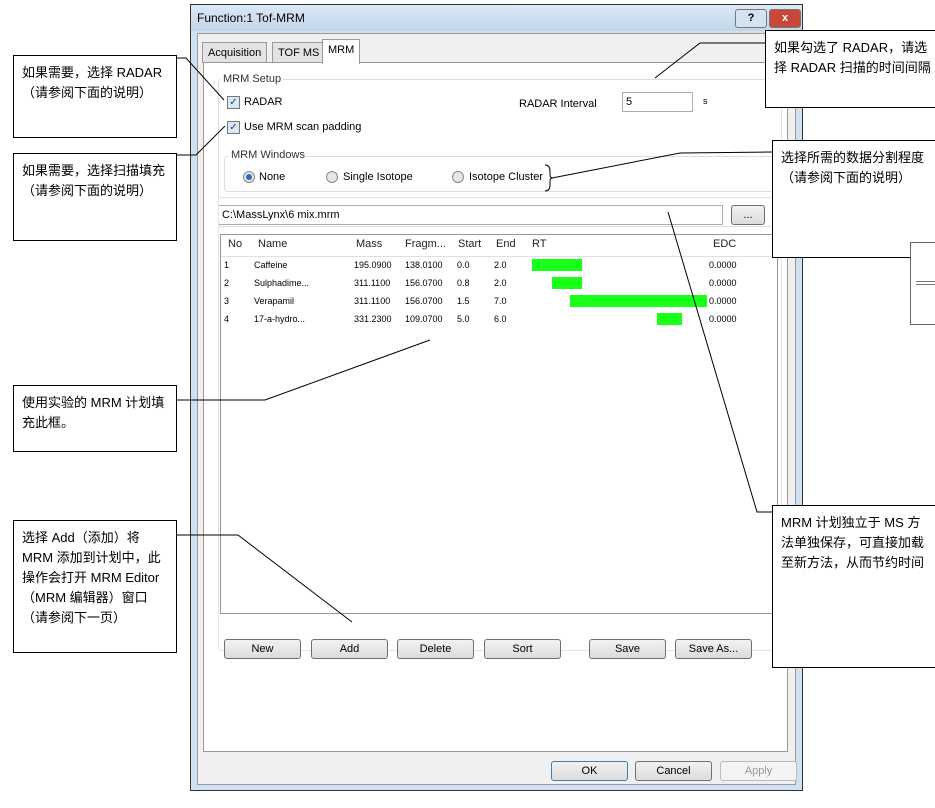 The width and height of the screenshot is (935, 808). I want to click on callout-save: MRM 计划独立于 MS 方法单独保存，可直接加载至新方法，从而节约时间, so click(853, 586).